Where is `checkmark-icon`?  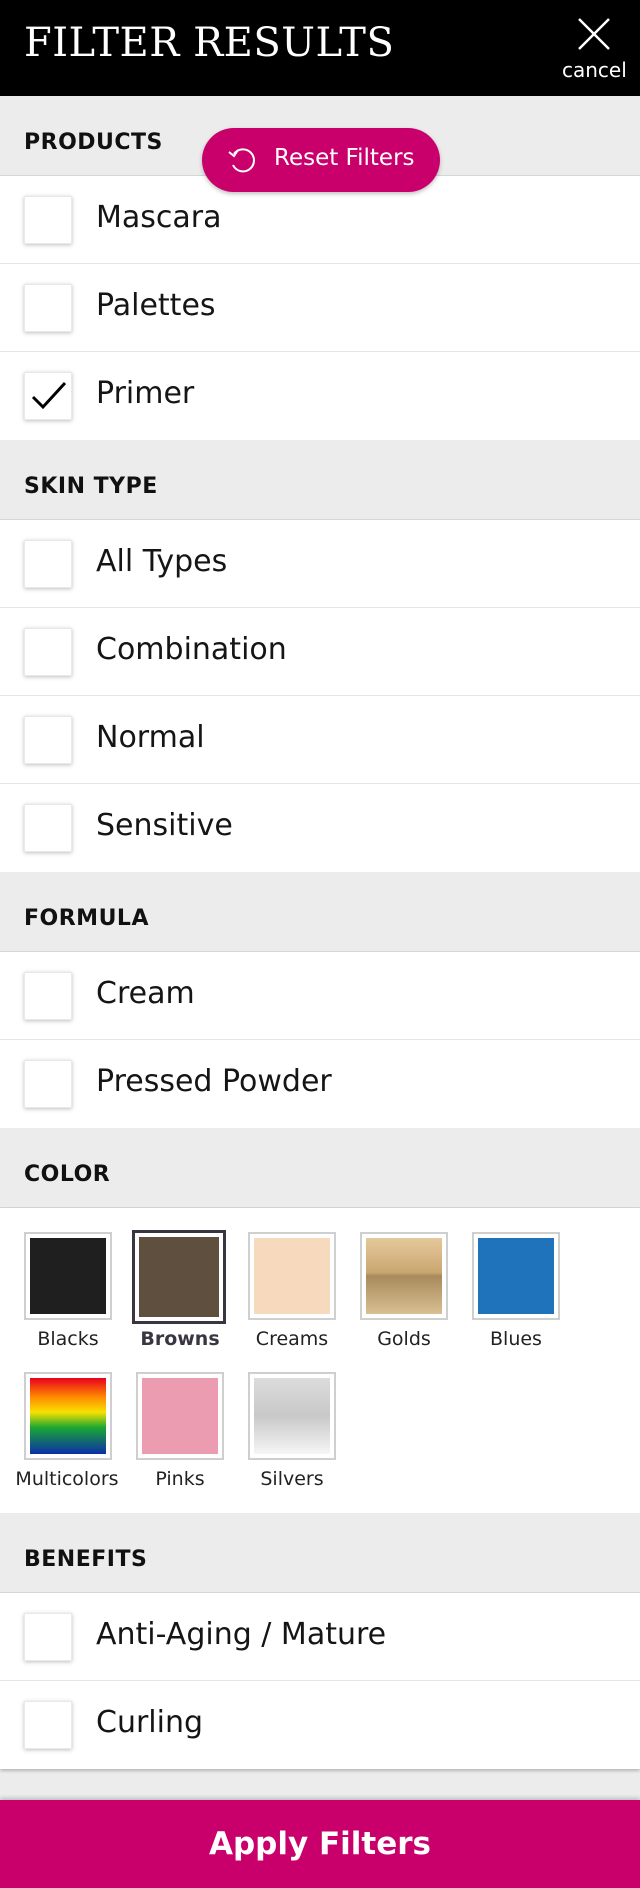
checkmark-icon is located at coordinates (49, 395).